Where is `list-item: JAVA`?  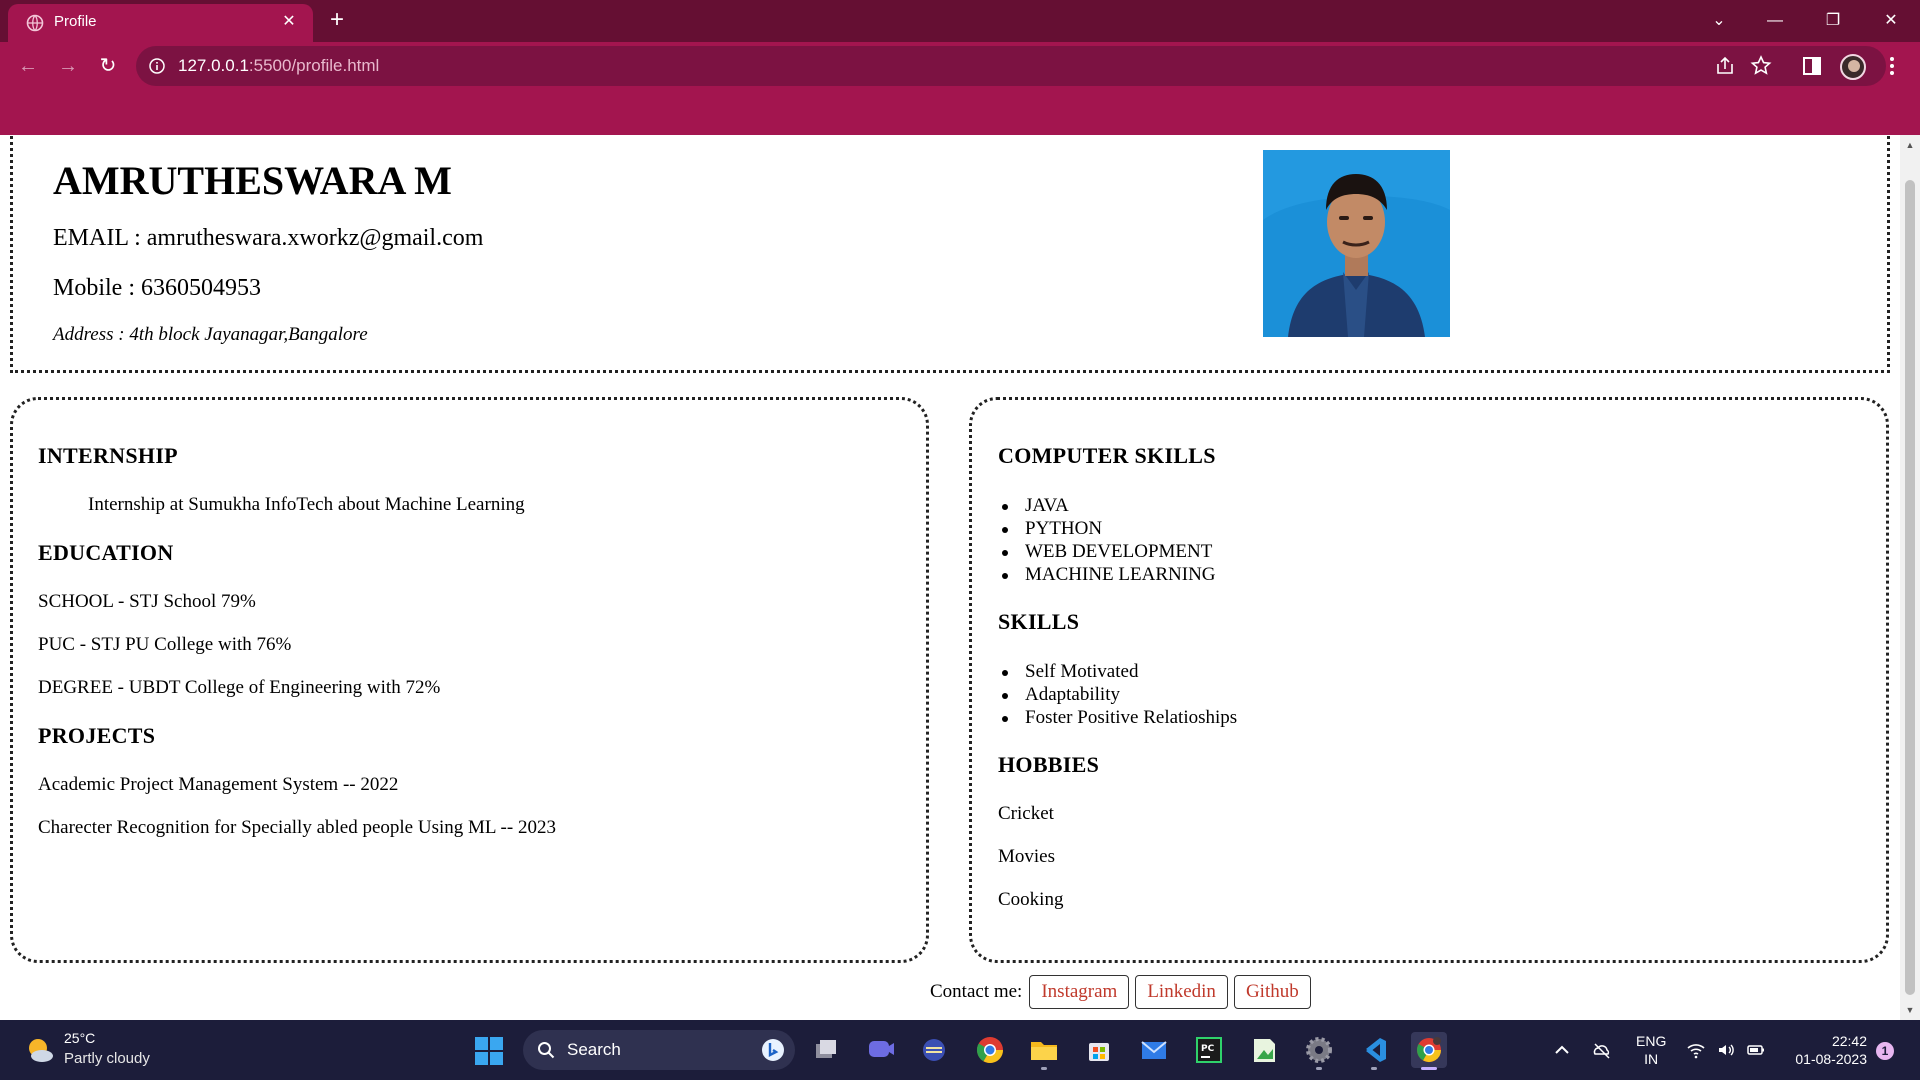 list-item: JAVA is located at coordinates (1107, 505).